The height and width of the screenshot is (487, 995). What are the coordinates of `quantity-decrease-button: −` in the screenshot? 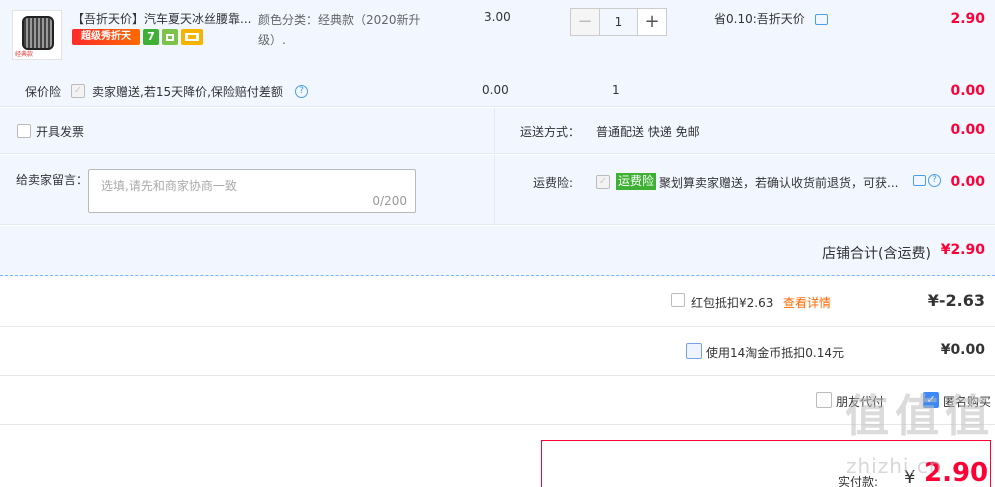 It's located at (585, 22).